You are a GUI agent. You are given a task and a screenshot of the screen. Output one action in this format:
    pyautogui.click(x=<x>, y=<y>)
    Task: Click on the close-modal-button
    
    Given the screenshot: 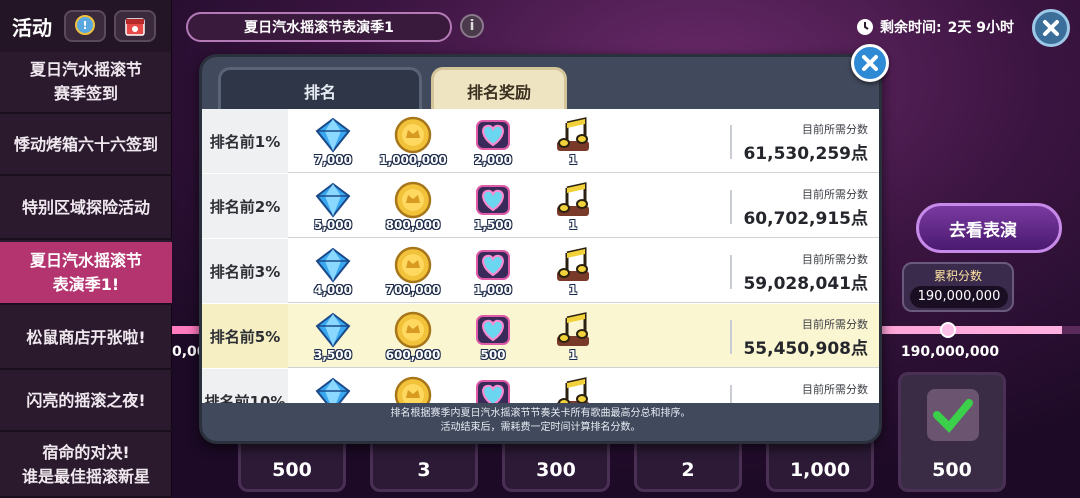 What is the action you would take?
    pyautogui.click(x=870, y=63)
    